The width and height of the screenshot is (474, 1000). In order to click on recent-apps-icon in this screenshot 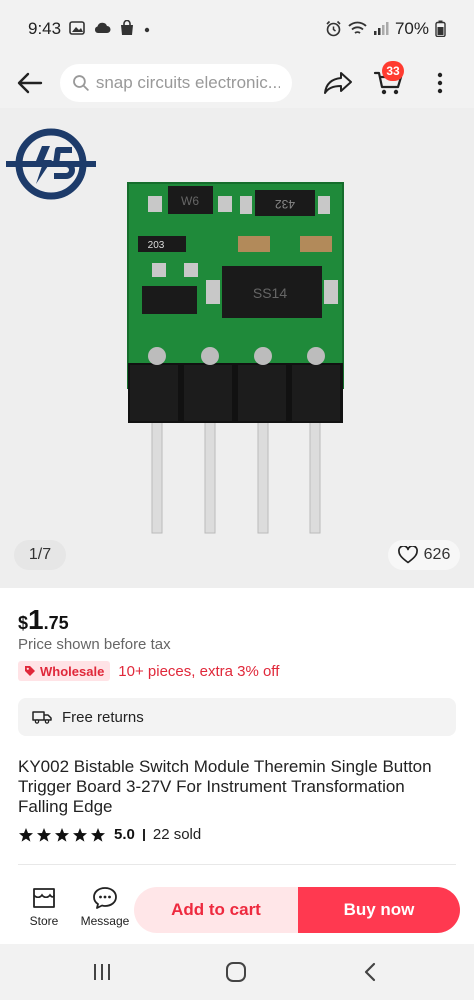, I will do `click(102, 972)`.